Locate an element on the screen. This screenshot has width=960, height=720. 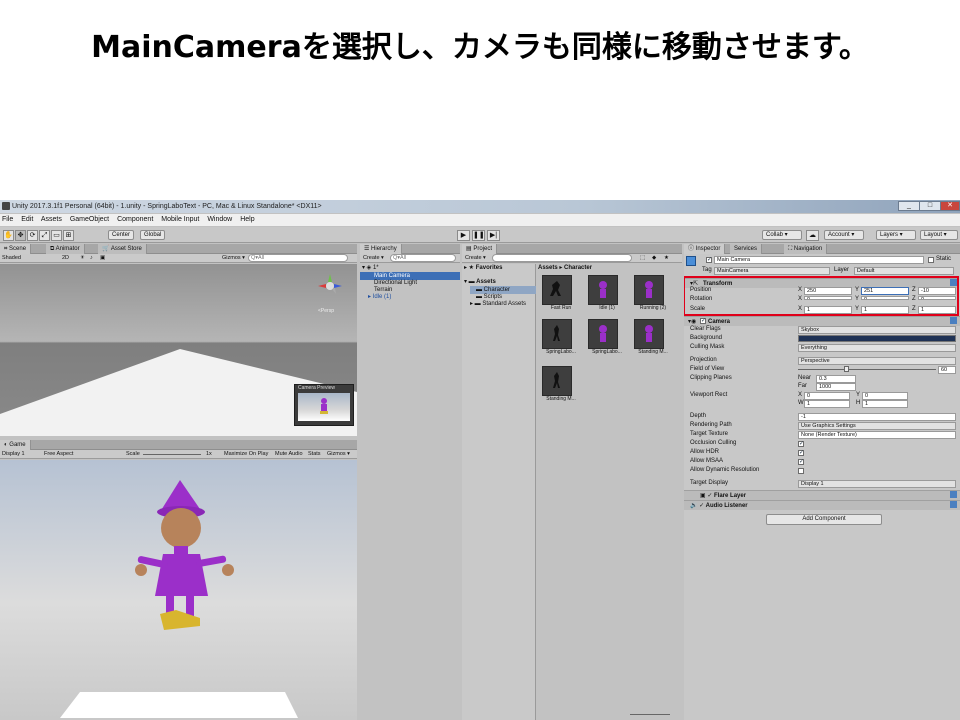
tab-scene: ⌗ Scene is located at coordinates (16, 249).